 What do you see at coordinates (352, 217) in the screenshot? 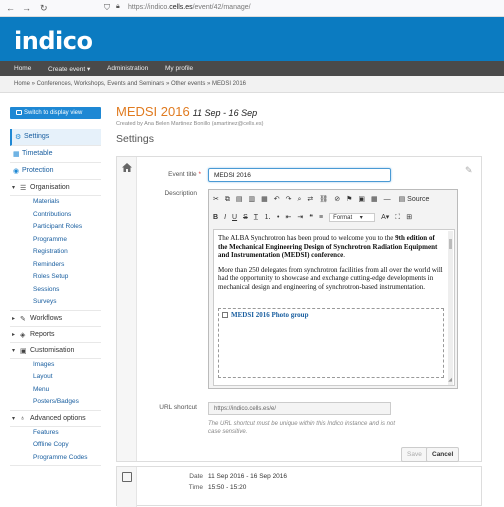
I see `format-select: Format ▾` at bounding box center [352, 217].